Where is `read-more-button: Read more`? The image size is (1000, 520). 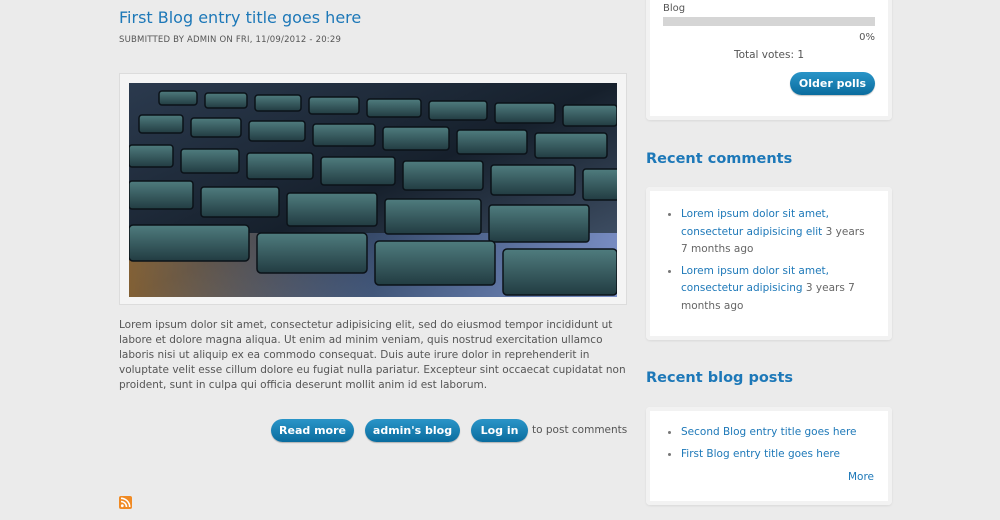 read-more-button: Read more is located at coordinates (312, 430).